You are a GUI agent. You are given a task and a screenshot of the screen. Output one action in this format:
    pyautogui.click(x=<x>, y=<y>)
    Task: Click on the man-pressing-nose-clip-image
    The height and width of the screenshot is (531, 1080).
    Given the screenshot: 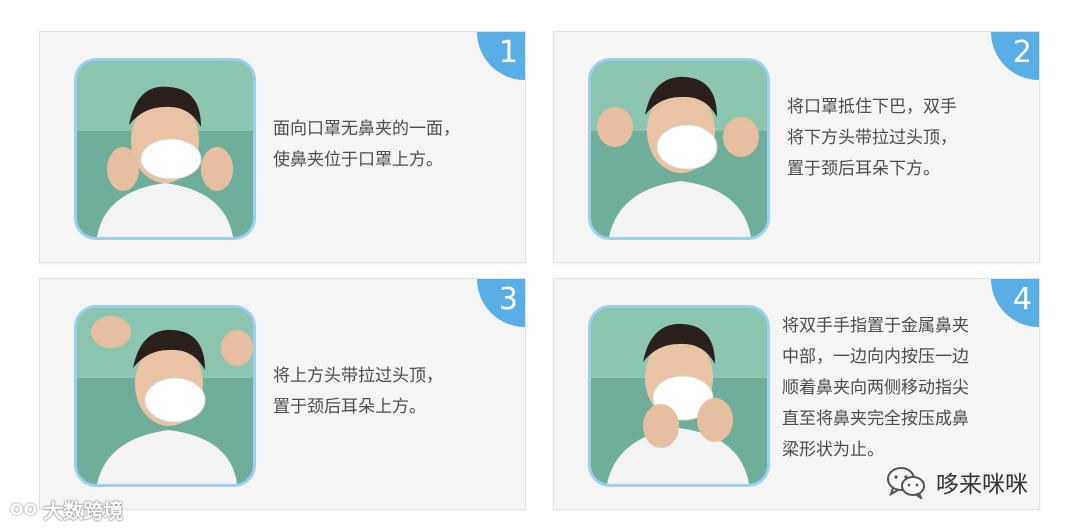 What is the action you would take?
    pyautogui.click(x=679, y=396)
    